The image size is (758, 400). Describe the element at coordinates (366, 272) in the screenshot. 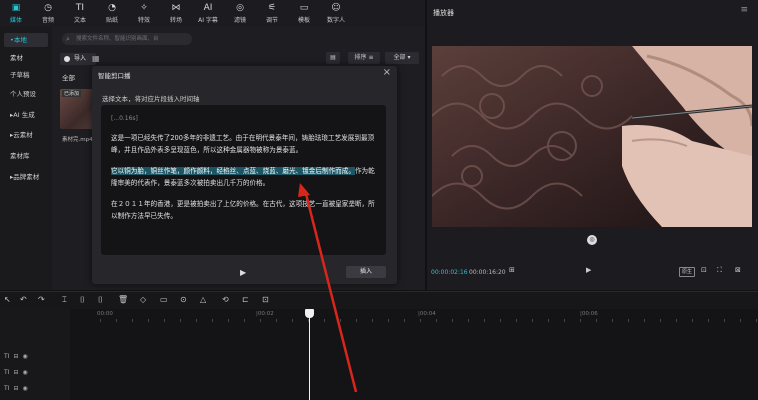

I see `insert-button: 插入` at that location.